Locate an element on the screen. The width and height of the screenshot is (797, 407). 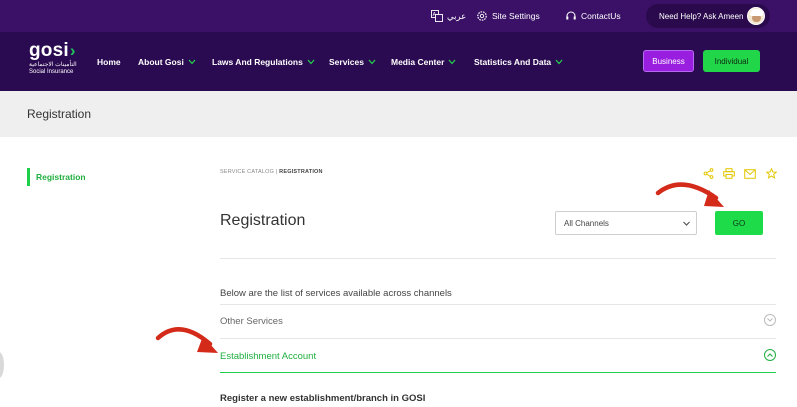
page-band-title: Registration is located at coordinates (59, 114).